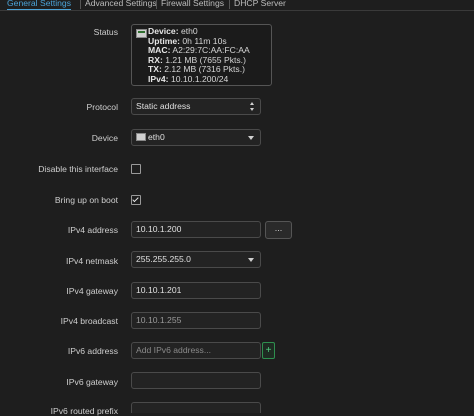 This screenshot has width=474, height=416. What do you see at coordinates (211, 50) in the screenshot?
I see `status-mac-value: A2:29:7C:AA:FC:AA` at bounding box center [211, 50].